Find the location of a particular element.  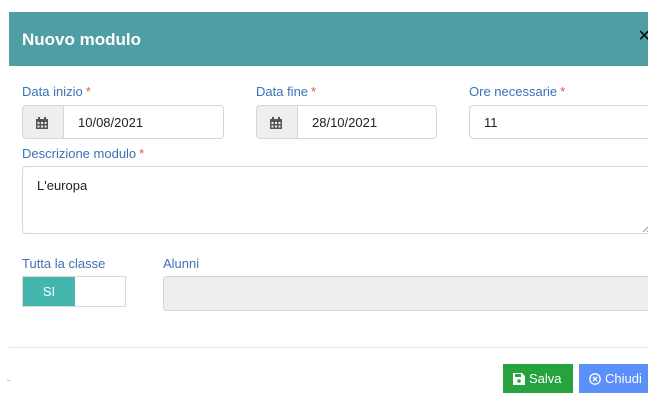

save-button: Salva is located at coordinates (538, 378).